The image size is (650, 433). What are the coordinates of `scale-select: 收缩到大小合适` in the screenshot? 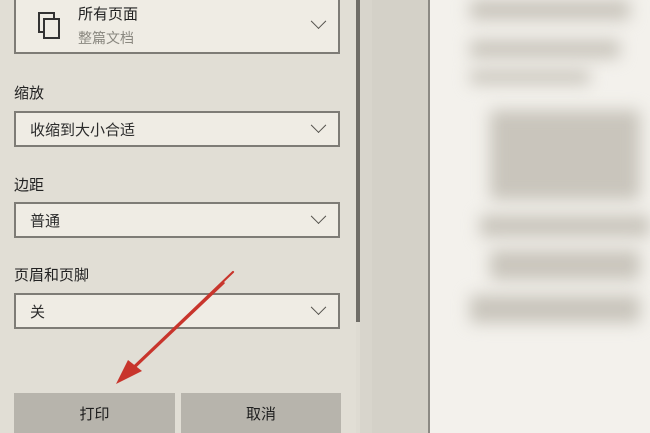 It's located at (177, 129).